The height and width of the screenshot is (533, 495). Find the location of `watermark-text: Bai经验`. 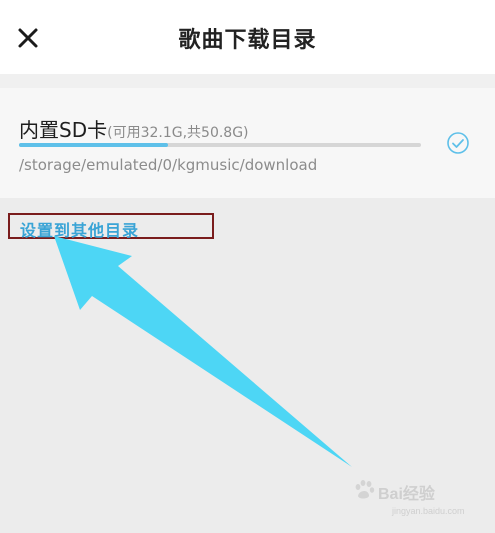

watermark-text: Bai经验 is located at coordinates (406, 494).